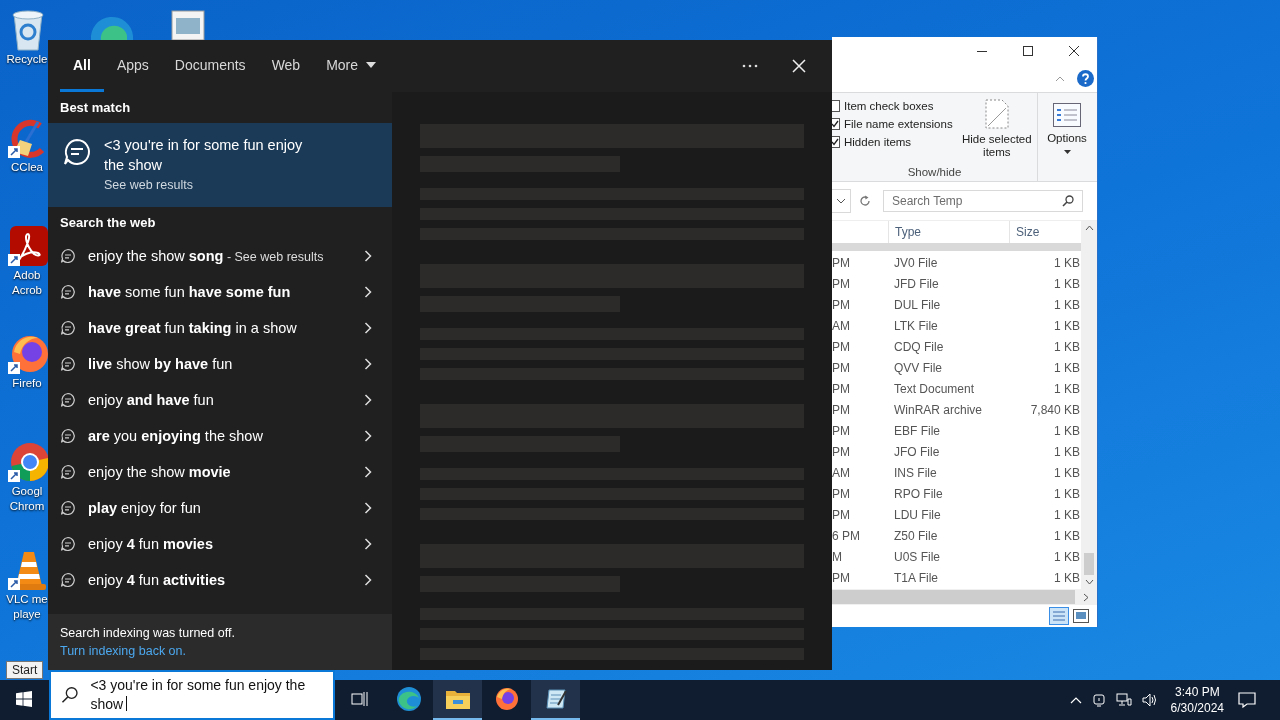 This screenshot has width=1280, height=720. Describe the element at coordinates (837, 556) in the screenshot. I see `table-cell-text: M` at that location.